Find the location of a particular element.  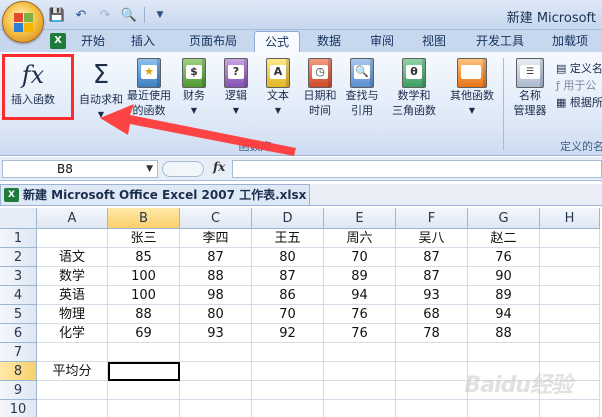

cell-d7 is located at coordinates (288, 352).